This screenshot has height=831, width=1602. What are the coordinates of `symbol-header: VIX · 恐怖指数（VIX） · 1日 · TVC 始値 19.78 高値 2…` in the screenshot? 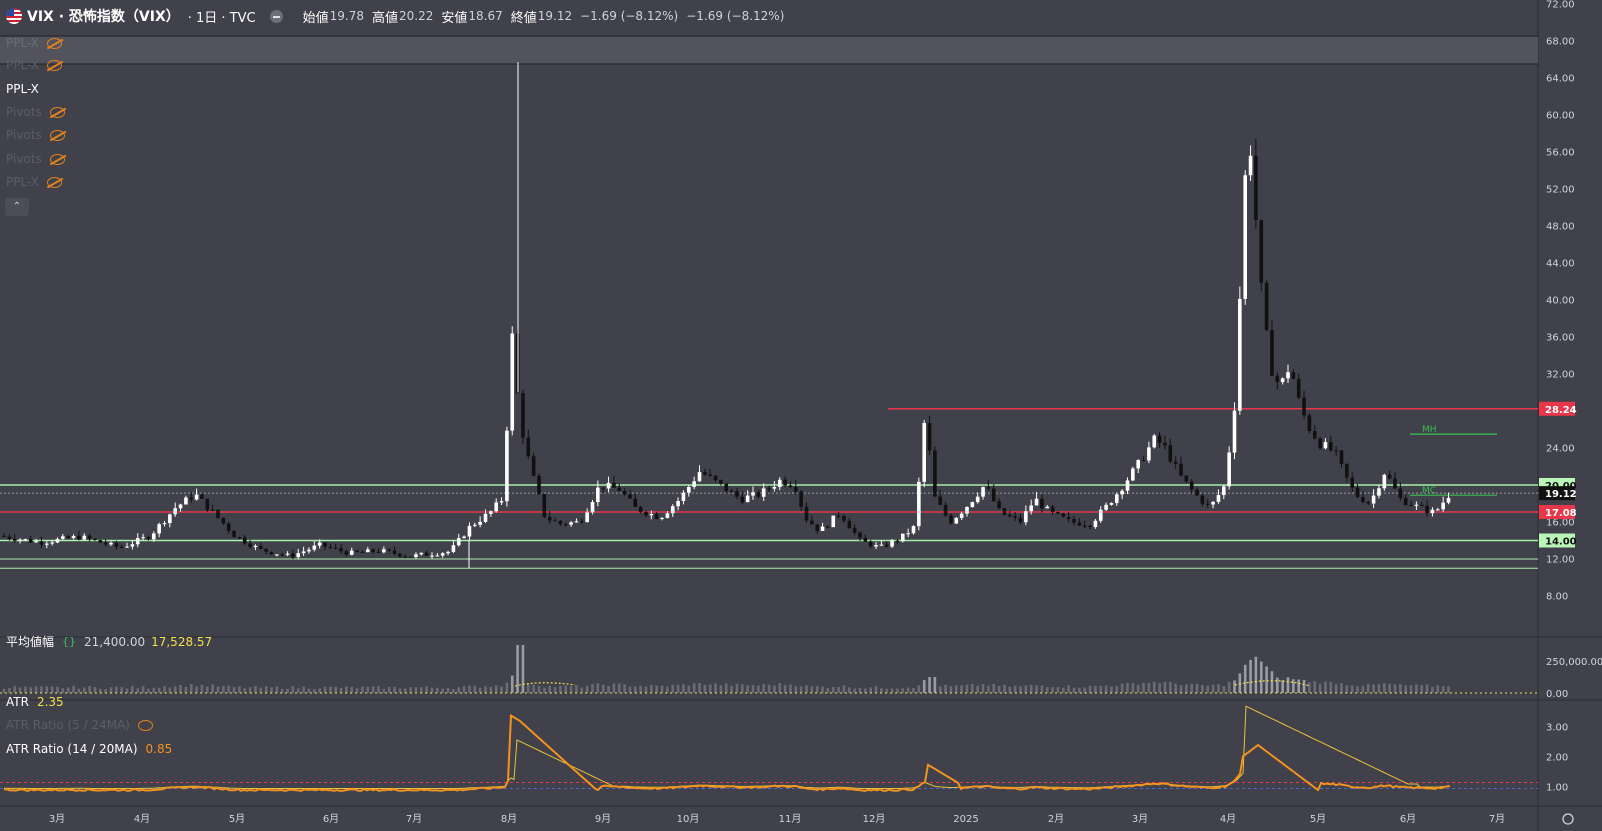 It's located at (769, 16).